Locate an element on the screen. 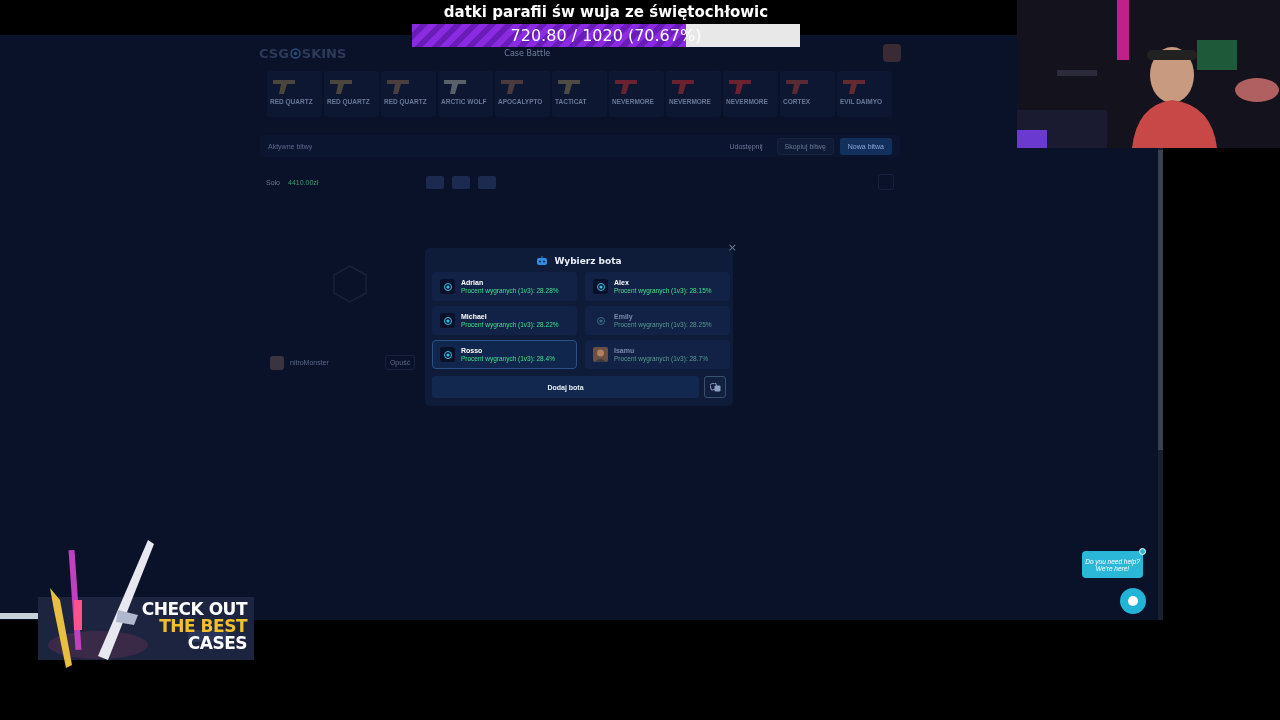 Image resolution: width=1280 pixels, height=720 pixels. promo-text: CHECK OUT is located at coordinates (194, 609).